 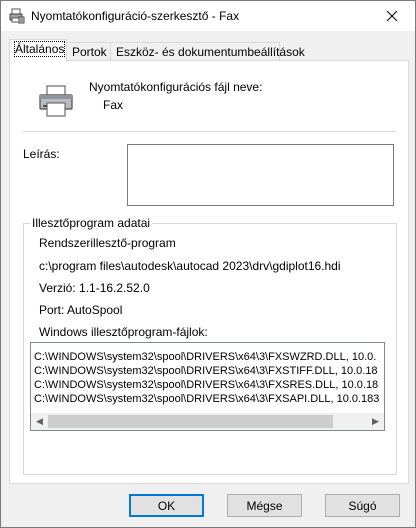 What do you see at coordinates (210, 131) in the screenshot?
I see `separator` at bounding box center [210, 131].